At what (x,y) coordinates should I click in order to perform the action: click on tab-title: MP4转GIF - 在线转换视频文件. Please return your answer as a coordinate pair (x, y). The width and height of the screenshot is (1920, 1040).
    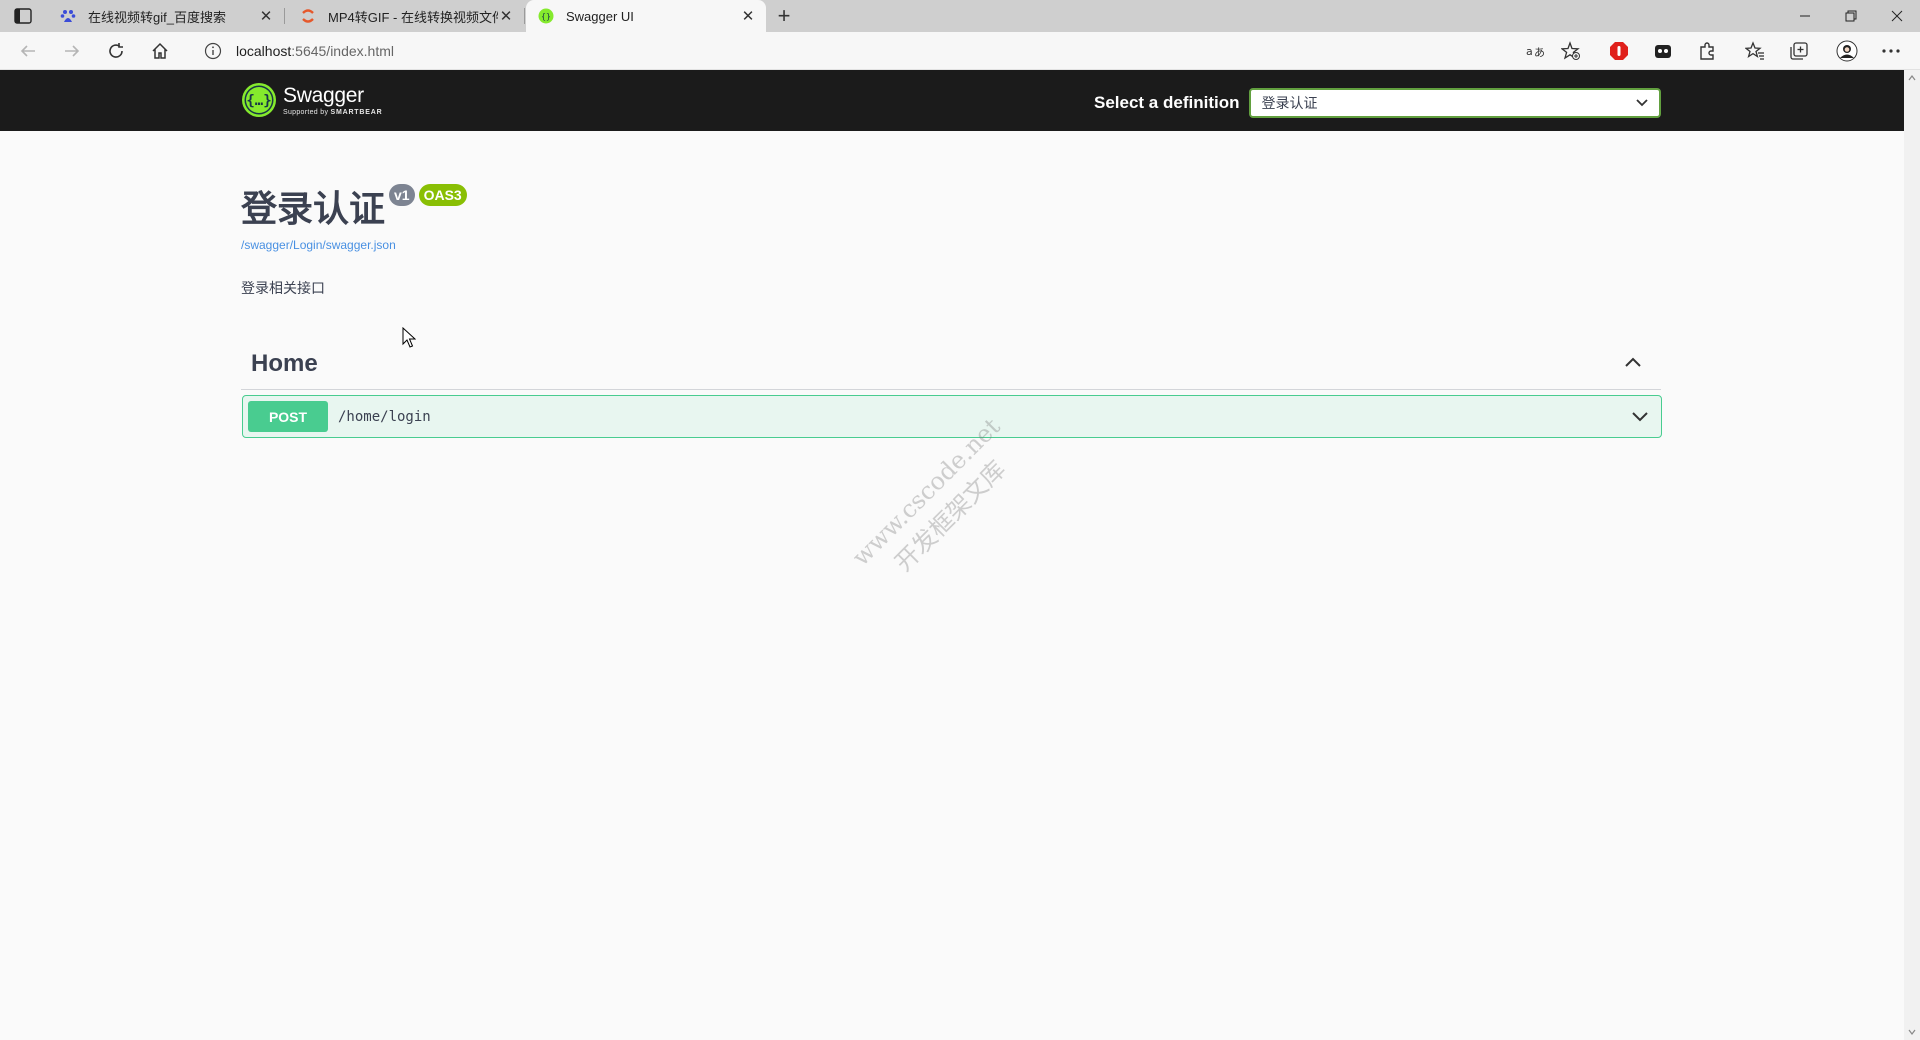
    Looking at the image, I should click on (413, 17).